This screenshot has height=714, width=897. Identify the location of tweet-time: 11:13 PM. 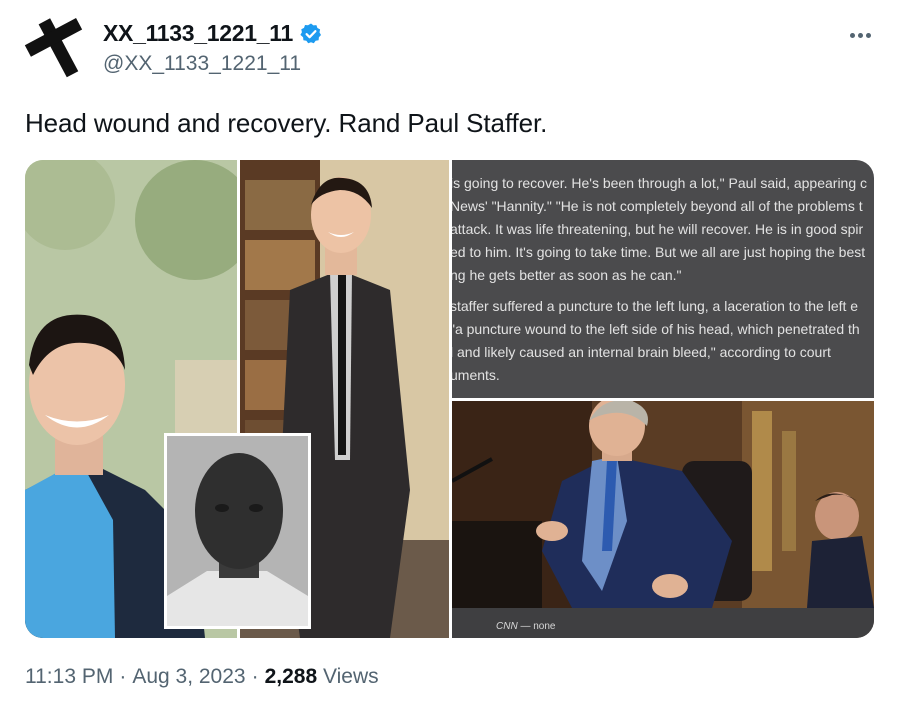
(69, 677).